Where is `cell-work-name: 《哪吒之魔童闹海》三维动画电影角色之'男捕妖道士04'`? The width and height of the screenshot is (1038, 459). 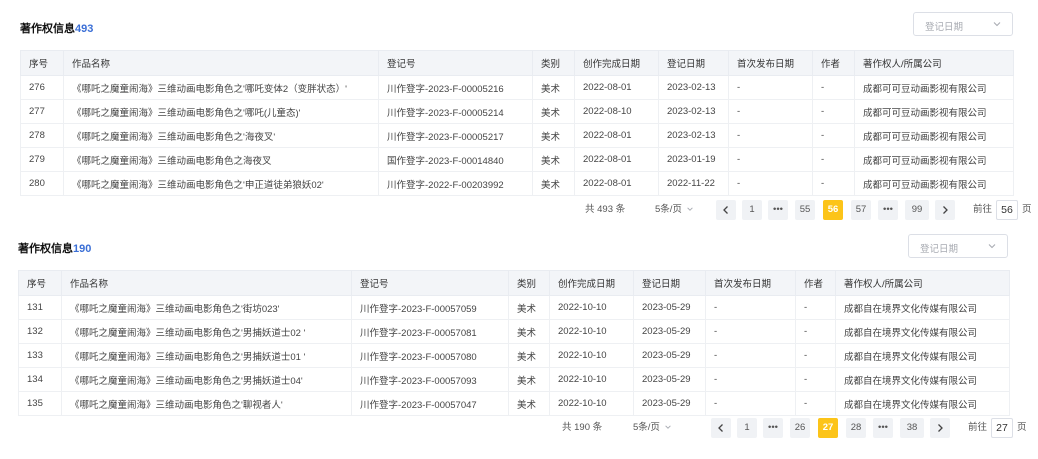 cell-work-name: 《哪吒之魔童闹海》三维动画电影角色之'男捕妖道士04' is located at coordinates (206, 379).